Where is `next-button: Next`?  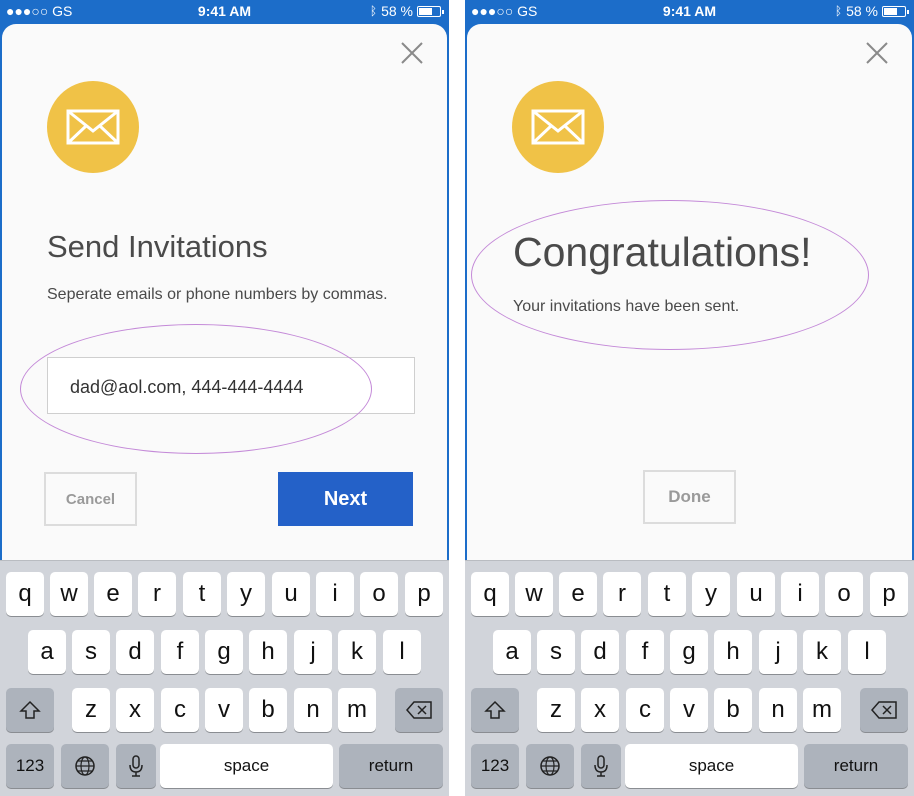 next-button: Next is located at coordinates (345, 499).